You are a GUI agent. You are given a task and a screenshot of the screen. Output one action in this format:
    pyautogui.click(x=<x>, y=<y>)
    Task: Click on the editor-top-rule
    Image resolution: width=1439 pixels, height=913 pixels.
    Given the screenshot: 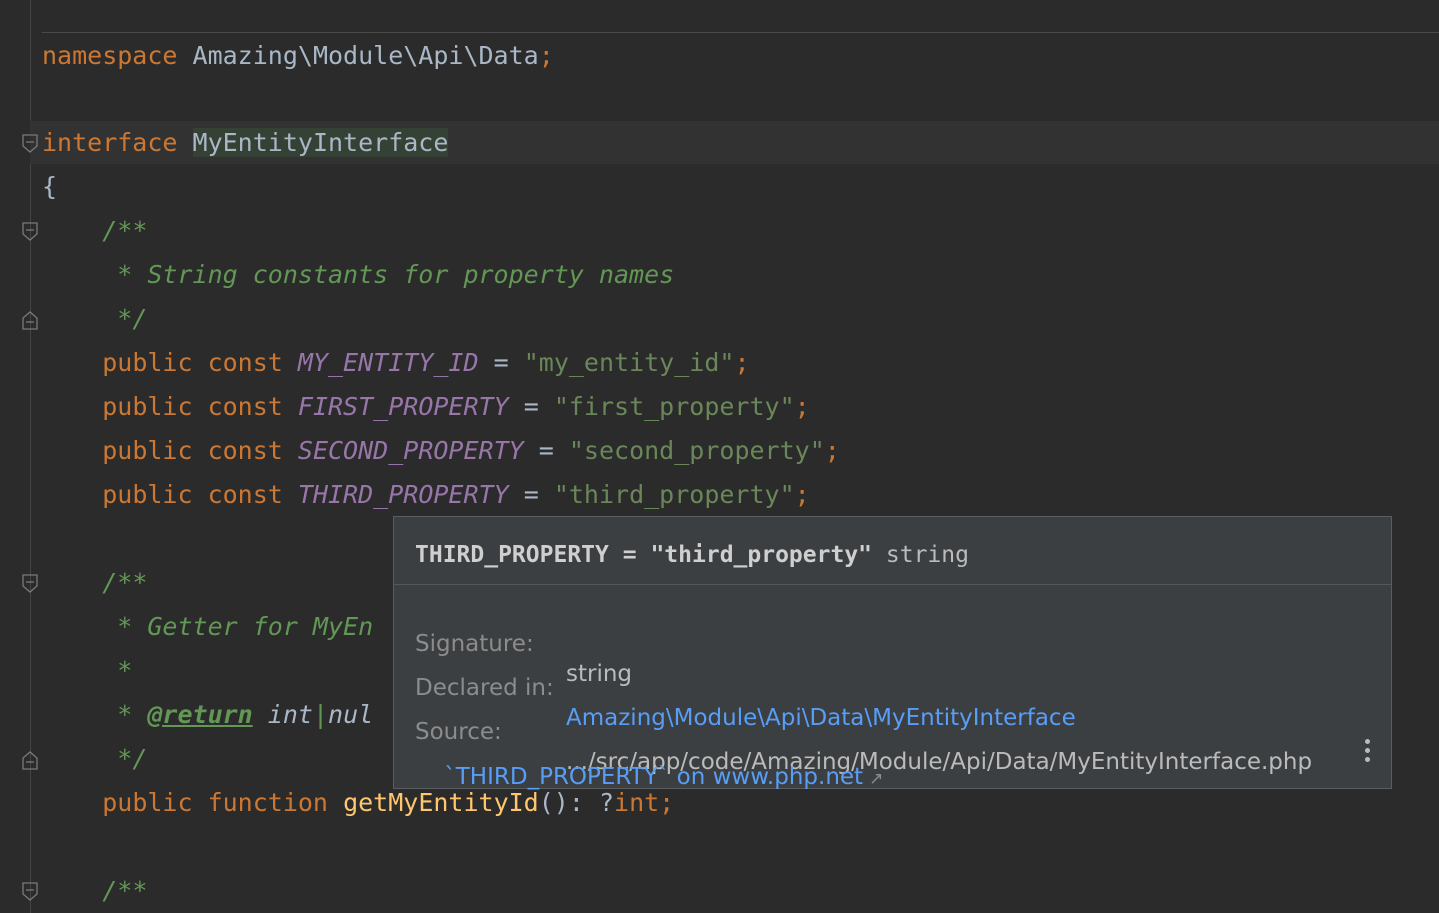 What is the action you would take?
    pyautogui.click(x=740, y=32)
    